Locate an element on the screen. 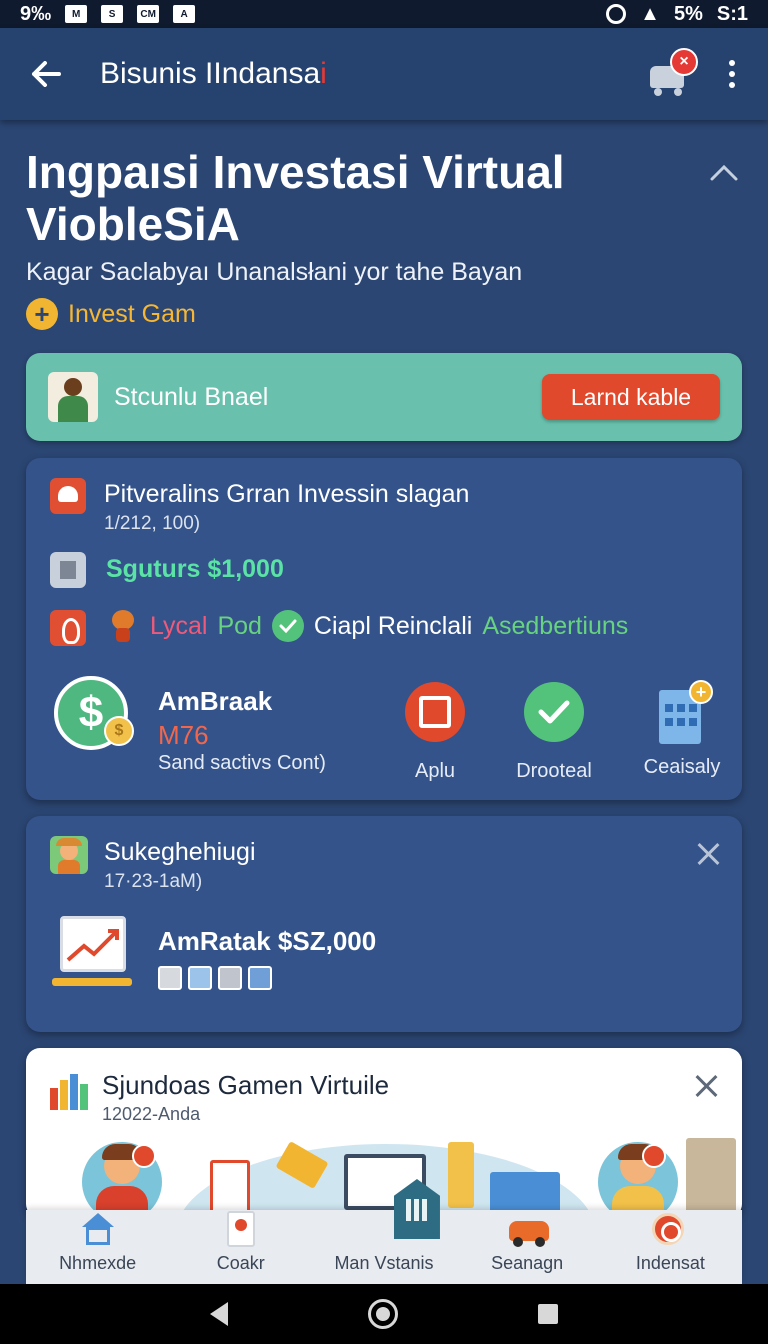 This screenshot has height=1344, width=768. nav-main-label: Man Vstanis is located at coordinates (384, 1263).